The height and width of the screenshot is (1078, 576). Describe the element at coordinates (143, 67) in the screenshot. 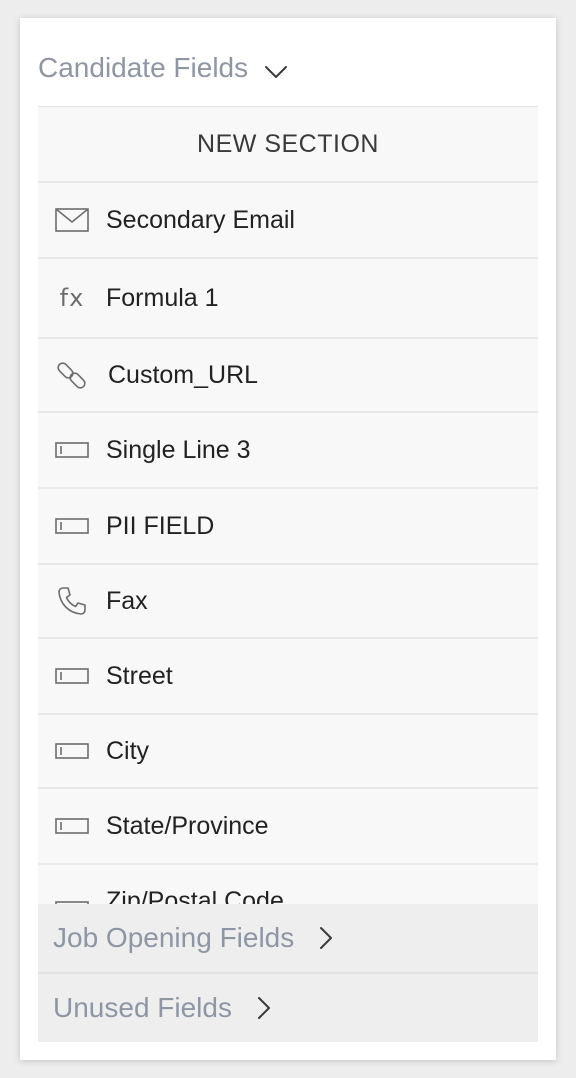

I see `section-title: Candidate Fields` at that location.